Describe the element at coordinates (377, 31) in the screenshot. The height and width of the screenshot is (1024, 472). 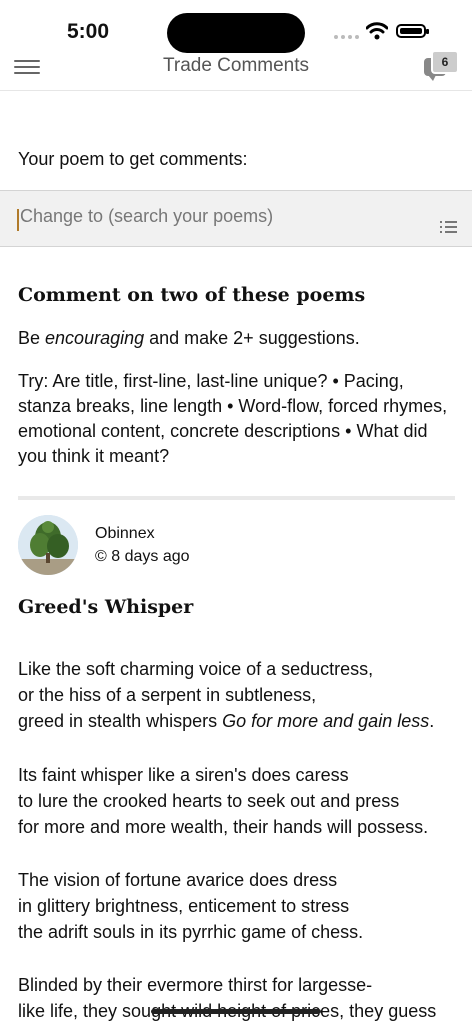
I see `wifi-icon` at that location.